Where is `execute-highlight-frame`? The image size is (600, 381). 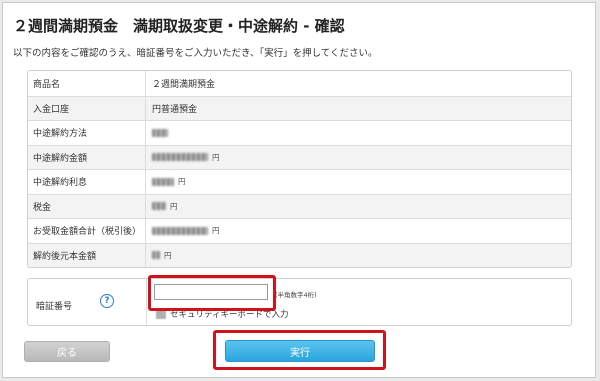
execute-highlight-frame is located at coordinates (299, 350).